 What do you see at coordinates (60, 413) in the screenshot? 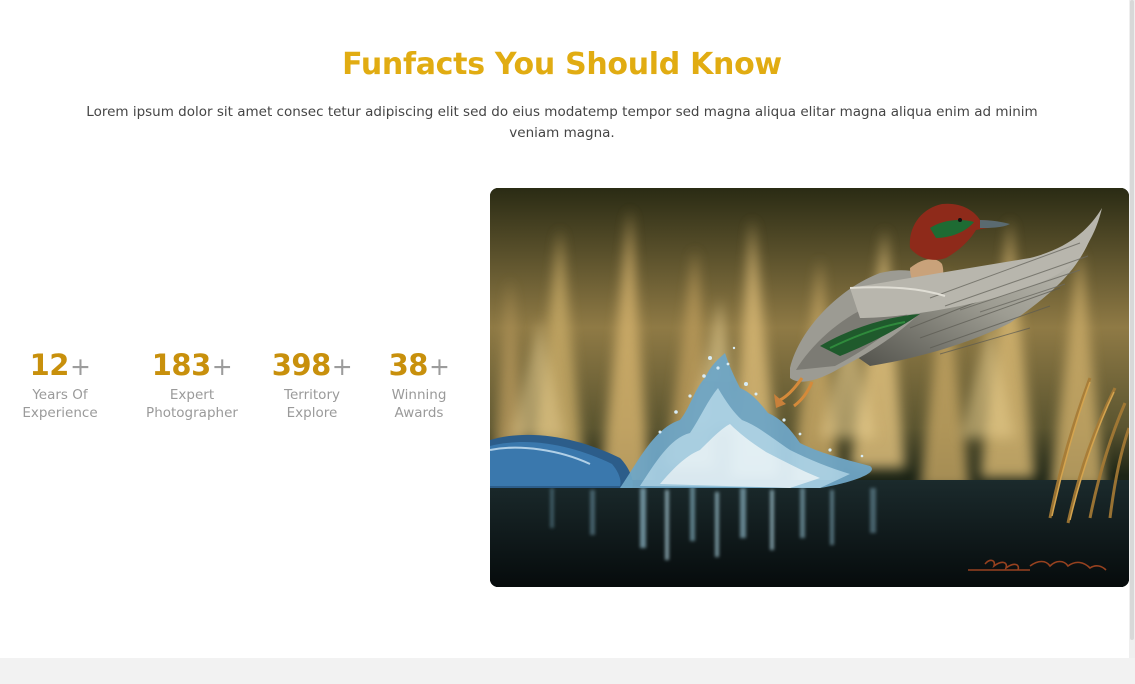
I see `stat-label-line2: Experience` at bounding box center [60, 413].